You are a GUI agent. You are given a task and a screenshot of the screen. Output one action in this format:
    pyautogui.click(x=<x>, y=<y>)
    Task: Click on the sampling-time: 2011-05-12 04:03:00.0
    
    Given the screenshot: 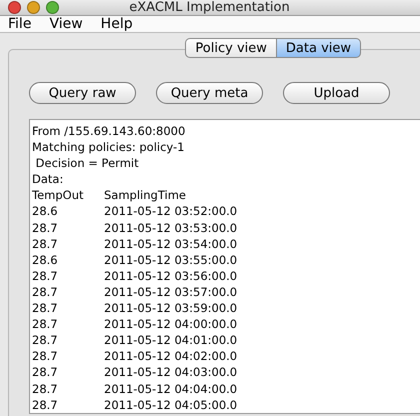 What is the action you would take?
    pyautogui.click(x=171, y=372)
    